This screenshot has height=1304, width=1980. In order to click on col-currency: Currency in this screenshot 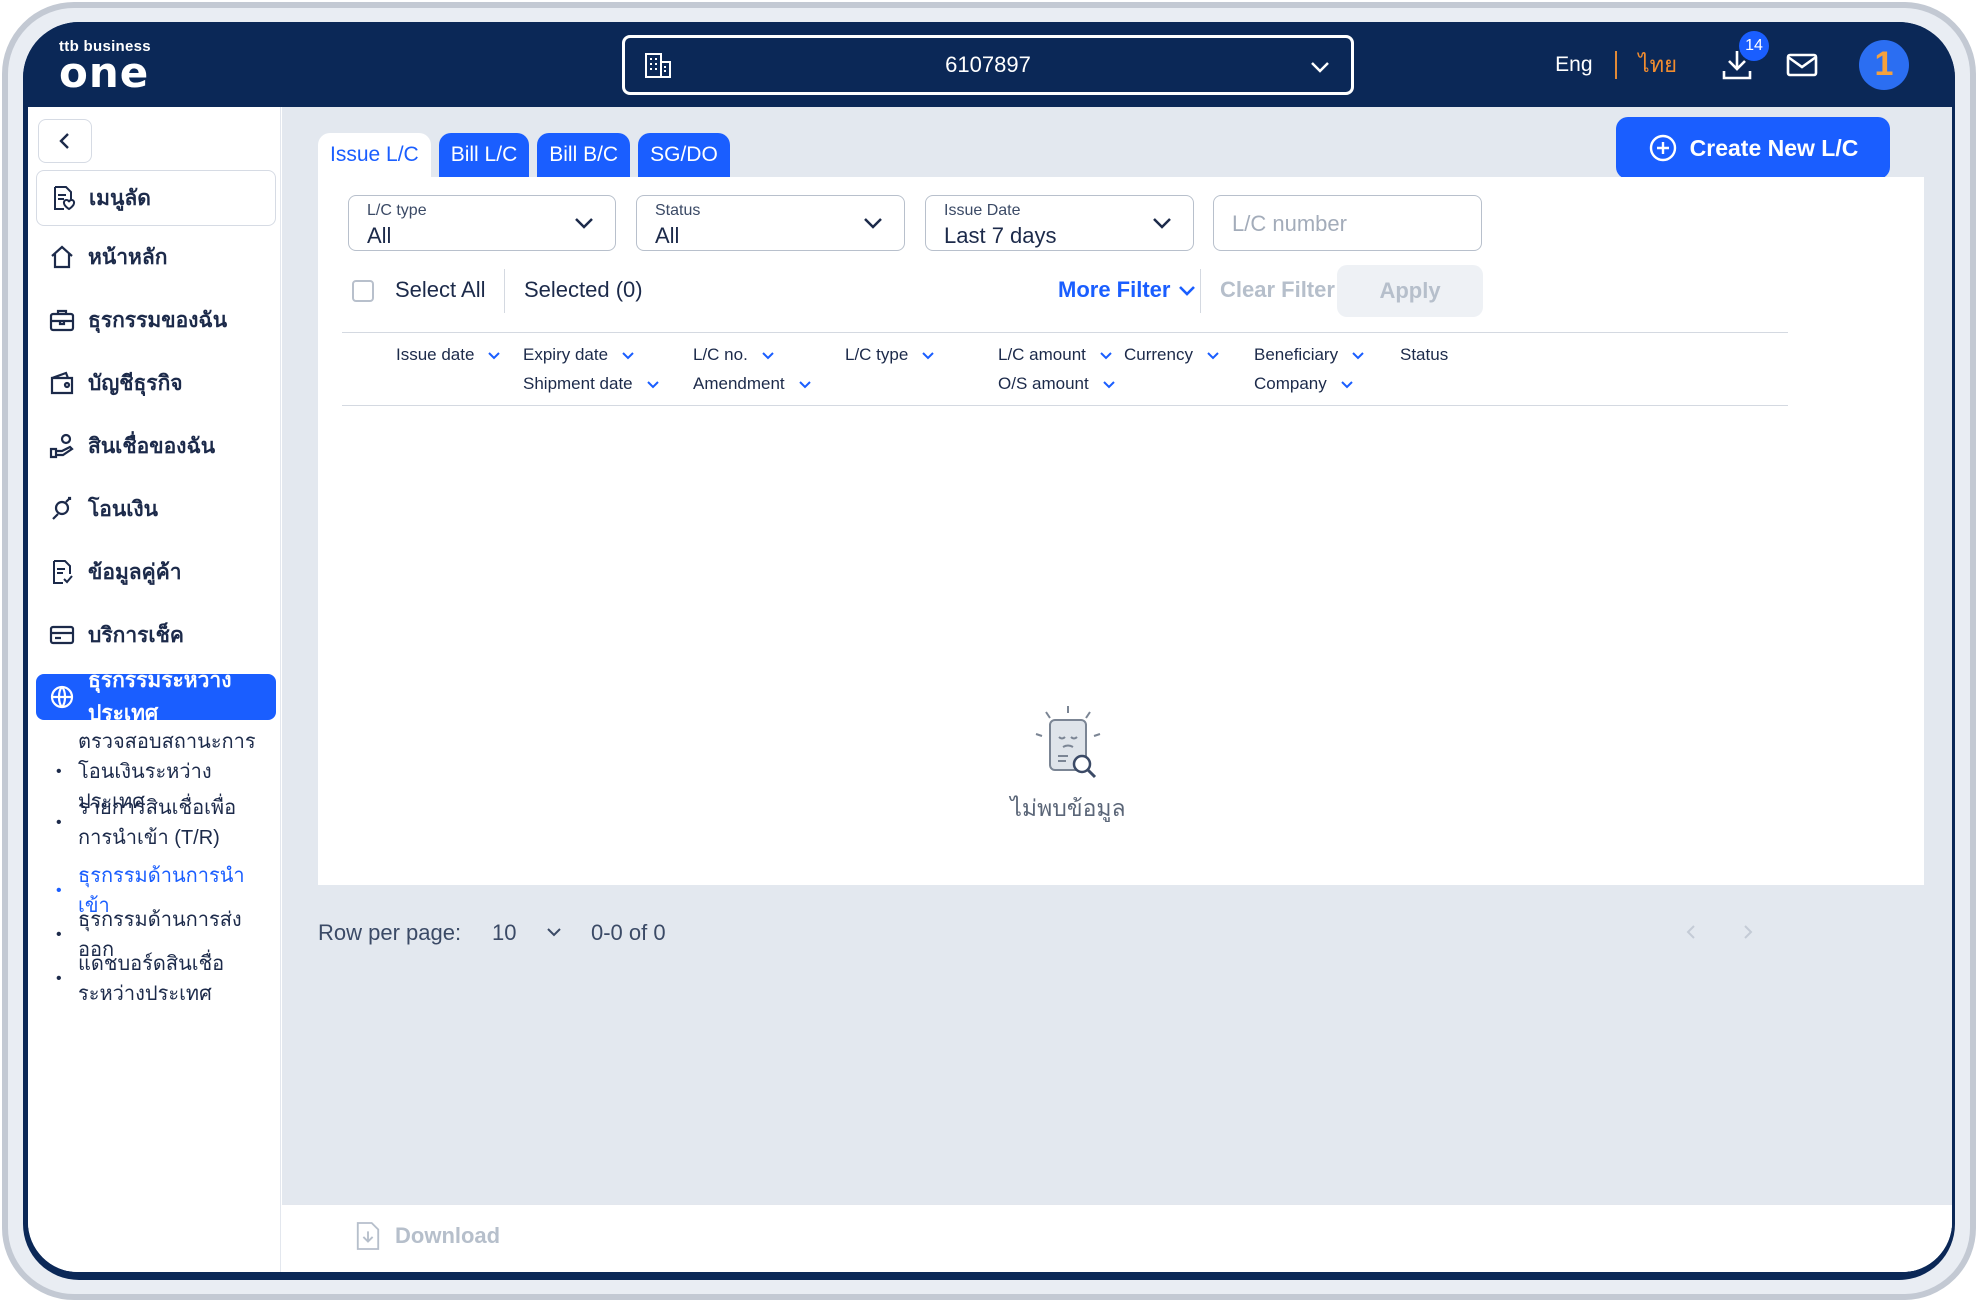, I will do `click(1172, 355)`.